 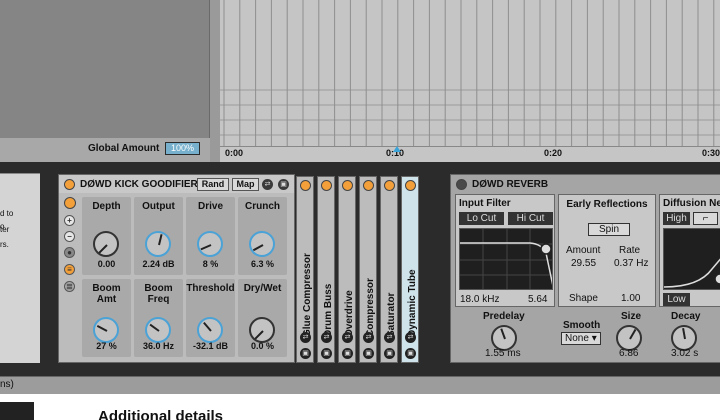 What do you see at coordinates (711, 153) in the screenshot?
I see `ruler-mark: 0:30` at bounding box center [711, 153].